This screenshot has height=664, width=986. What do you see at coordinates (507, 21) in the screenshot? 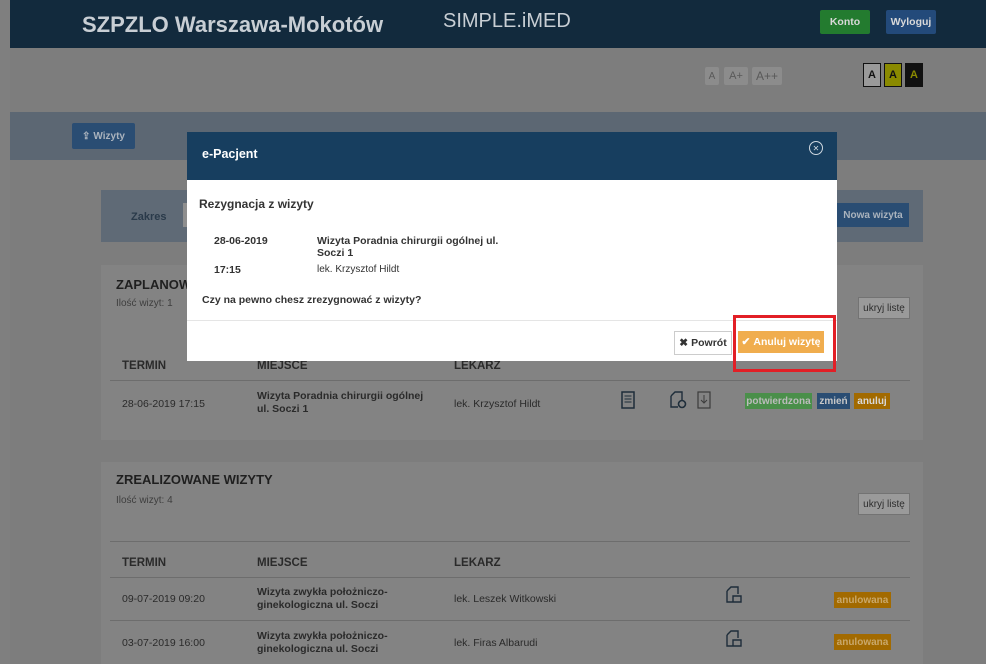
I see `product-name: SIMPLE.iMED` at bounding box center [507, 21].